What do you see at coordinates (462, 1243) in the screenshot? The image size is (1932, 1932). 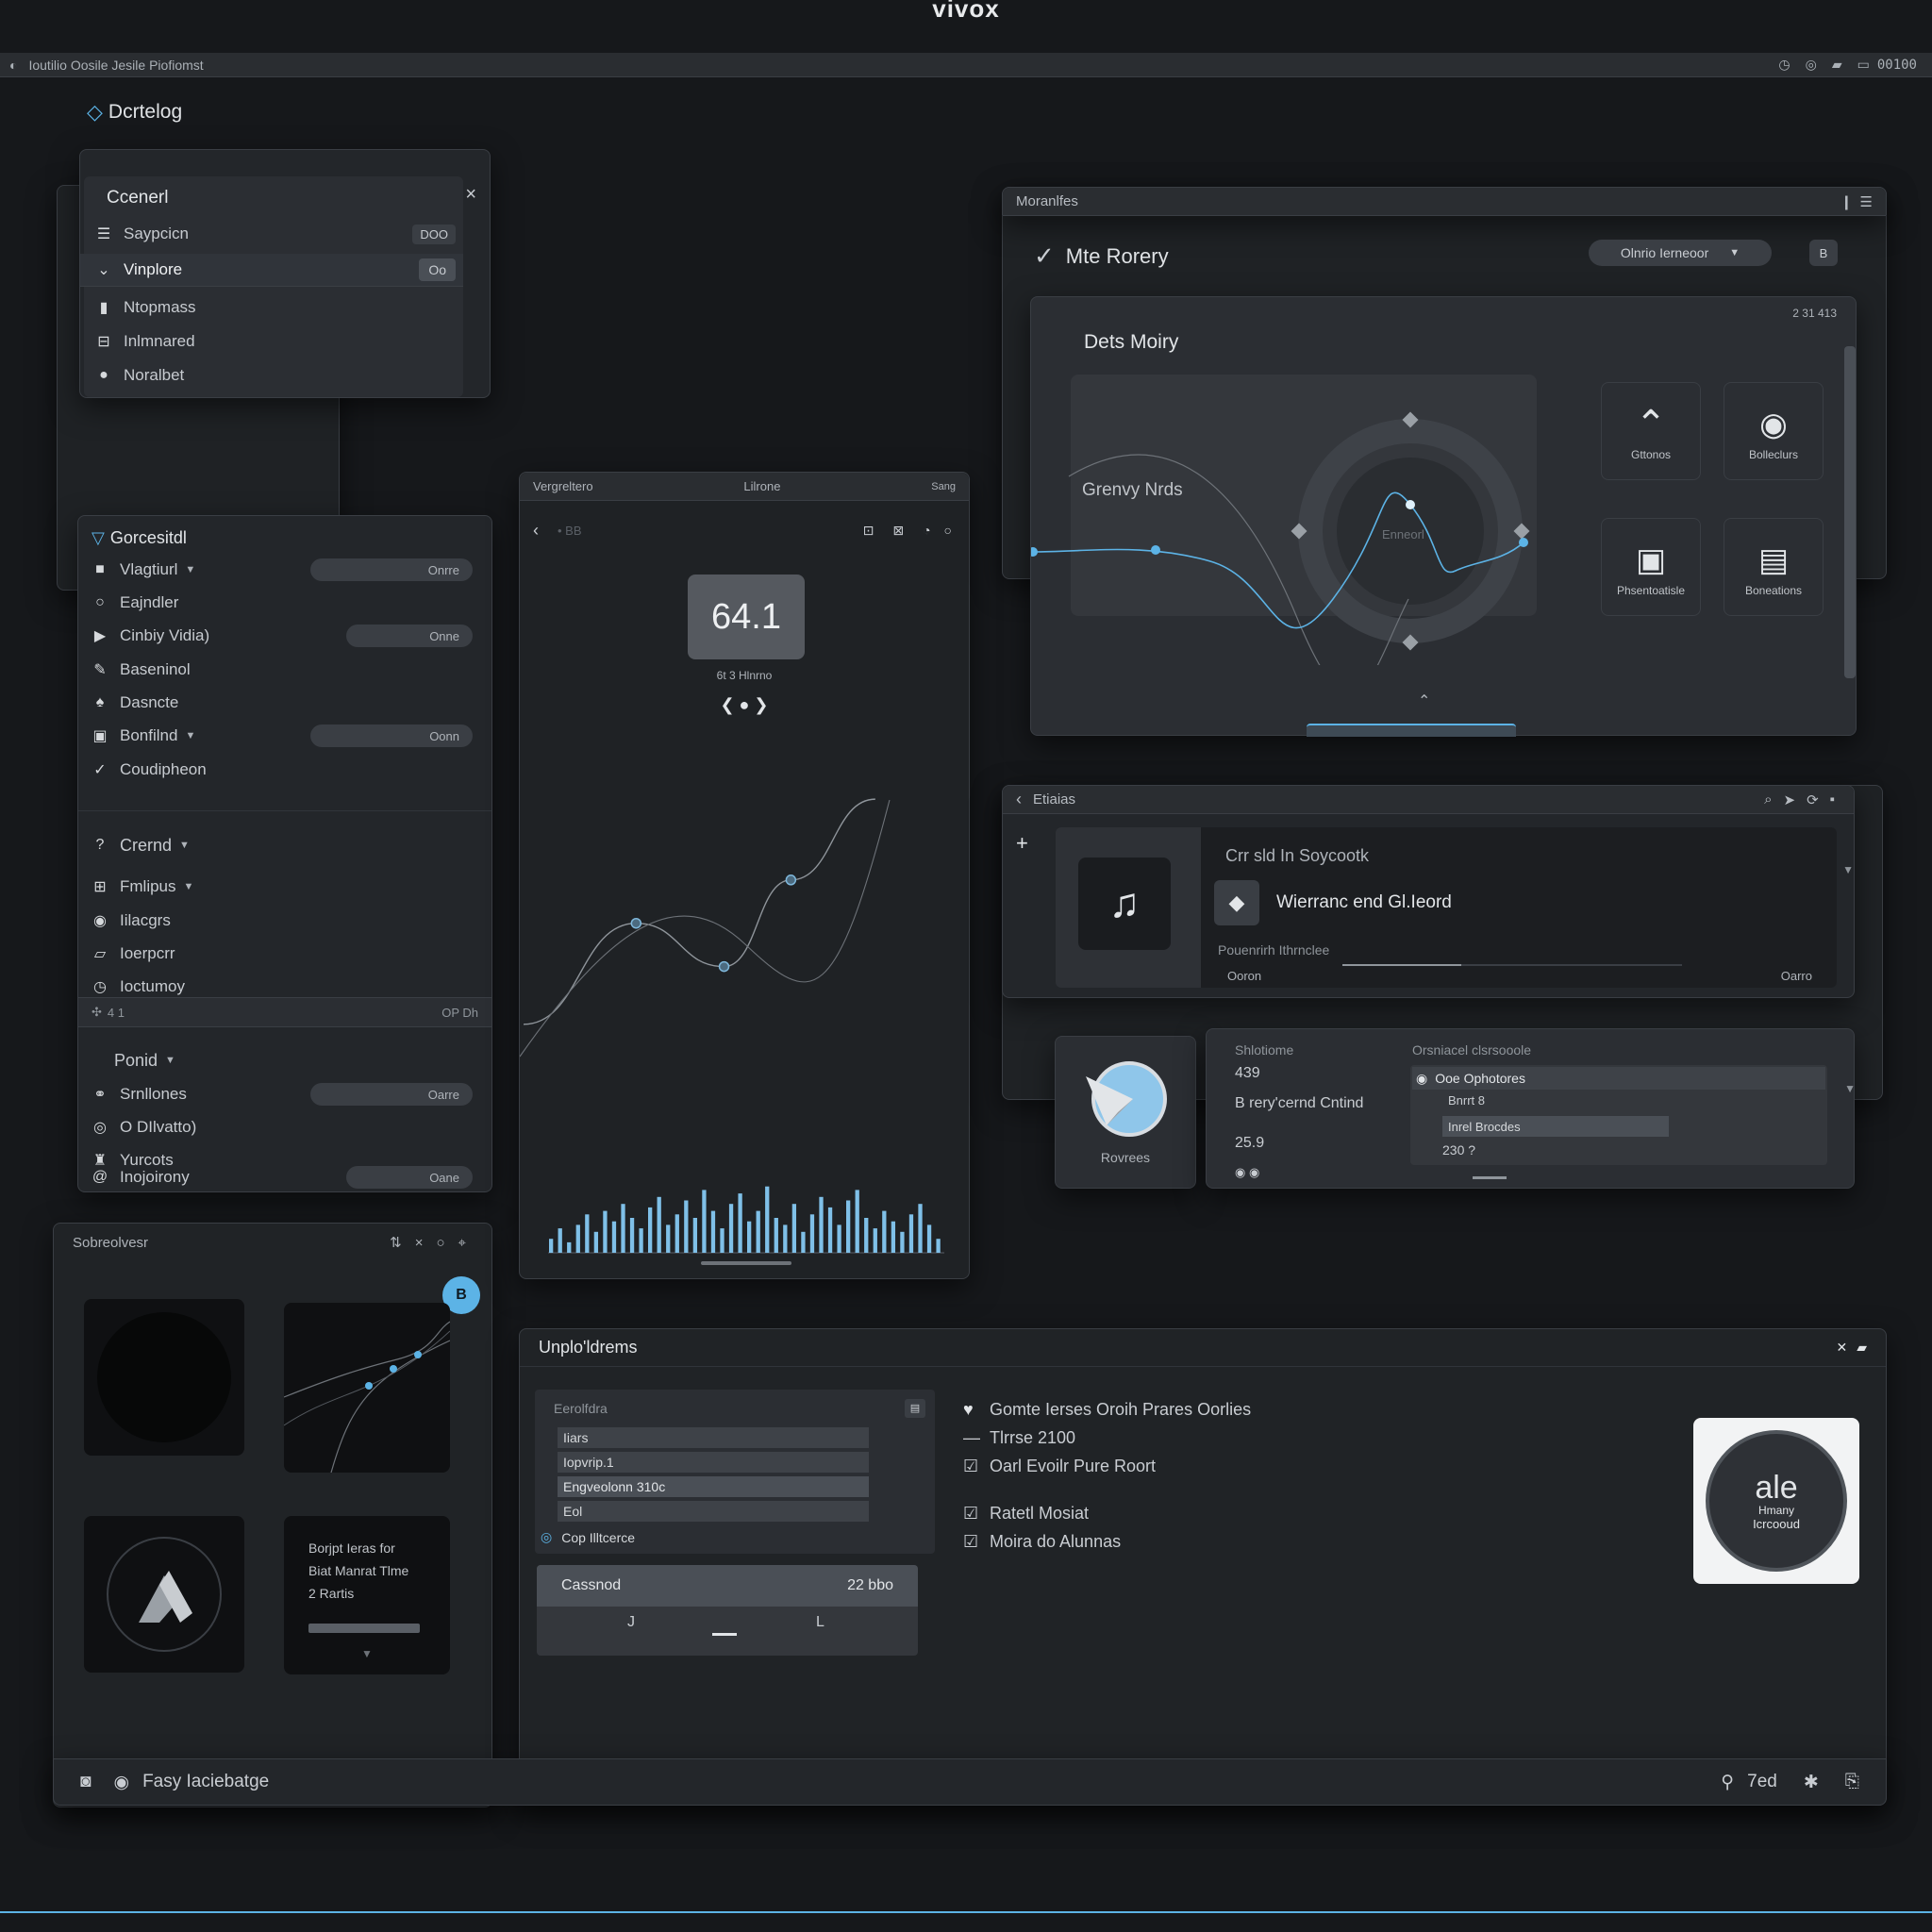 I see `pin-icon: ⌖` at bounding box center [462, 1243].